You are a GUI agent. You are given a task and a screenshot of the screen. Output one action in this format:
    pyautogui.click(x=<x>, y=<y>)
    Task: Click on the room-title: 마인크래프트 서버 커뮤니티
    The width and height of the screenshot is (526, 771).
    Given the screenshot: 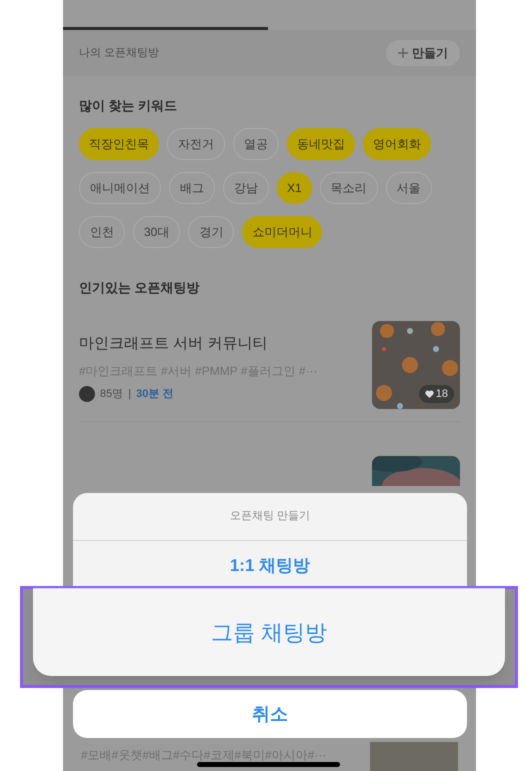 What is the action you would take?
    pyautogui.click(x=198, y=344)
    